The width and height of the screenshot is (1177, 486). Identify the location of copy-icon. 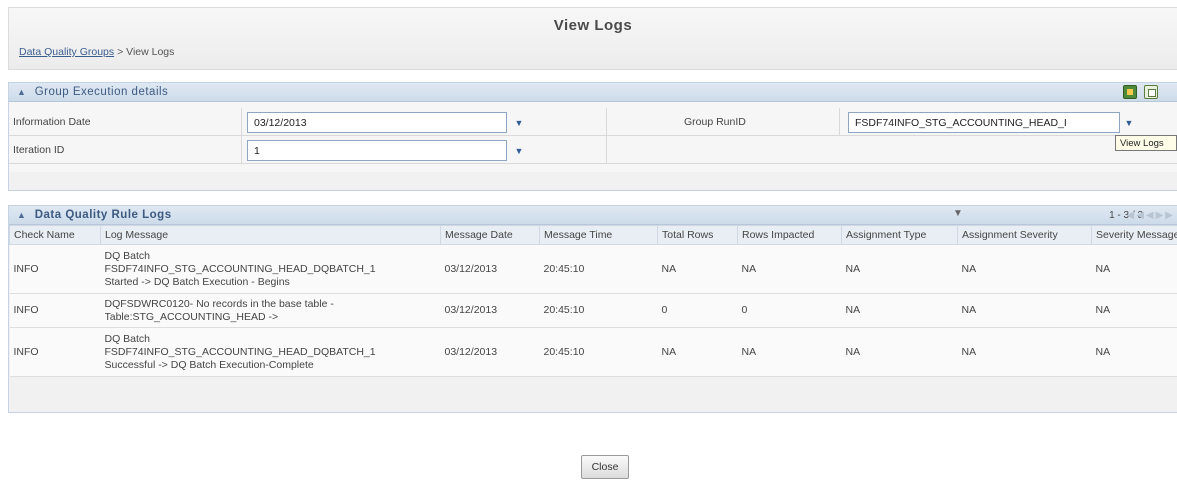
(1151, 92).